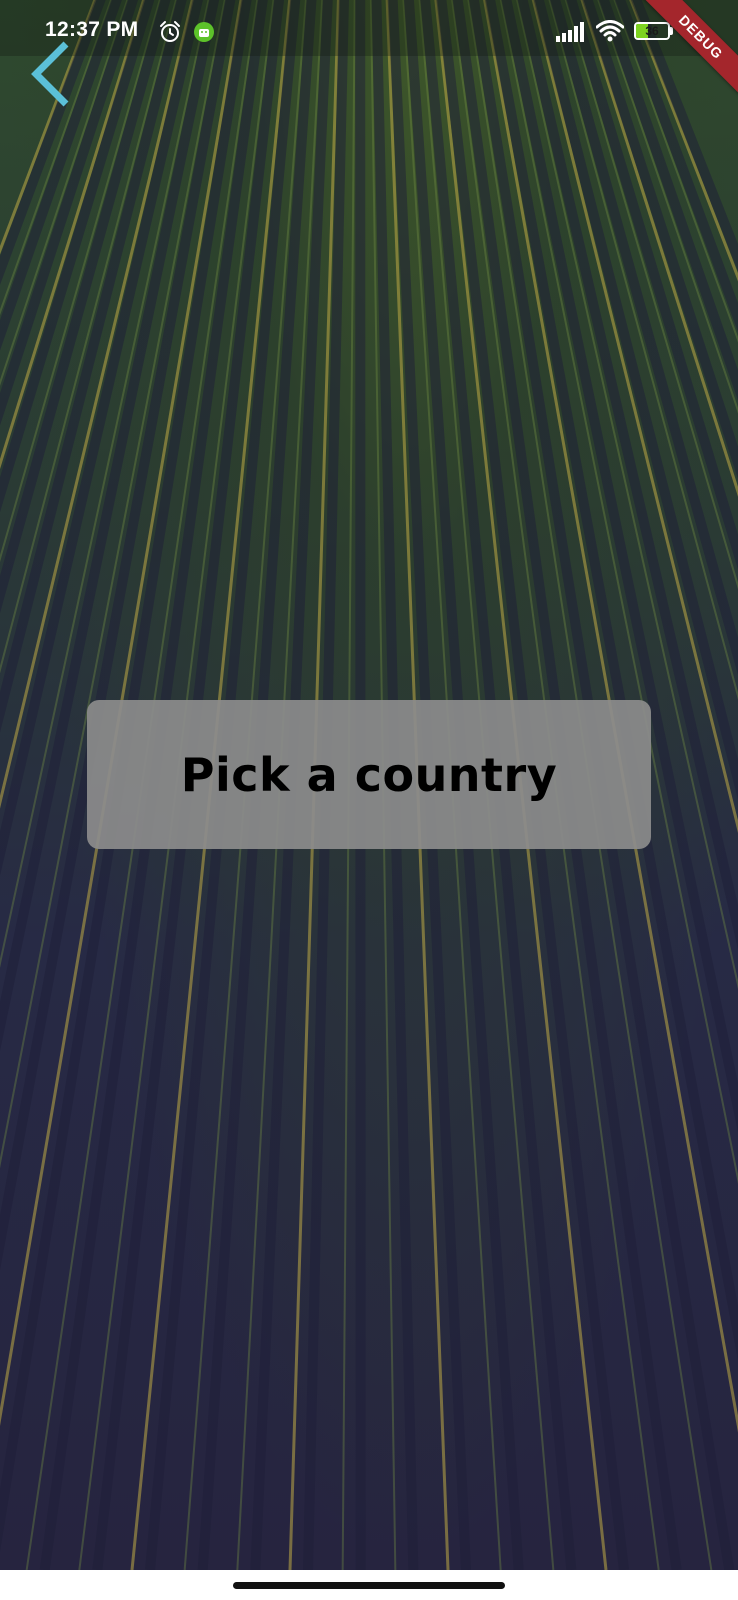 Image resolution: width=738 pixels, height=1600 pixels. I want to click on alarm-clock-icon, so click(170, 34).